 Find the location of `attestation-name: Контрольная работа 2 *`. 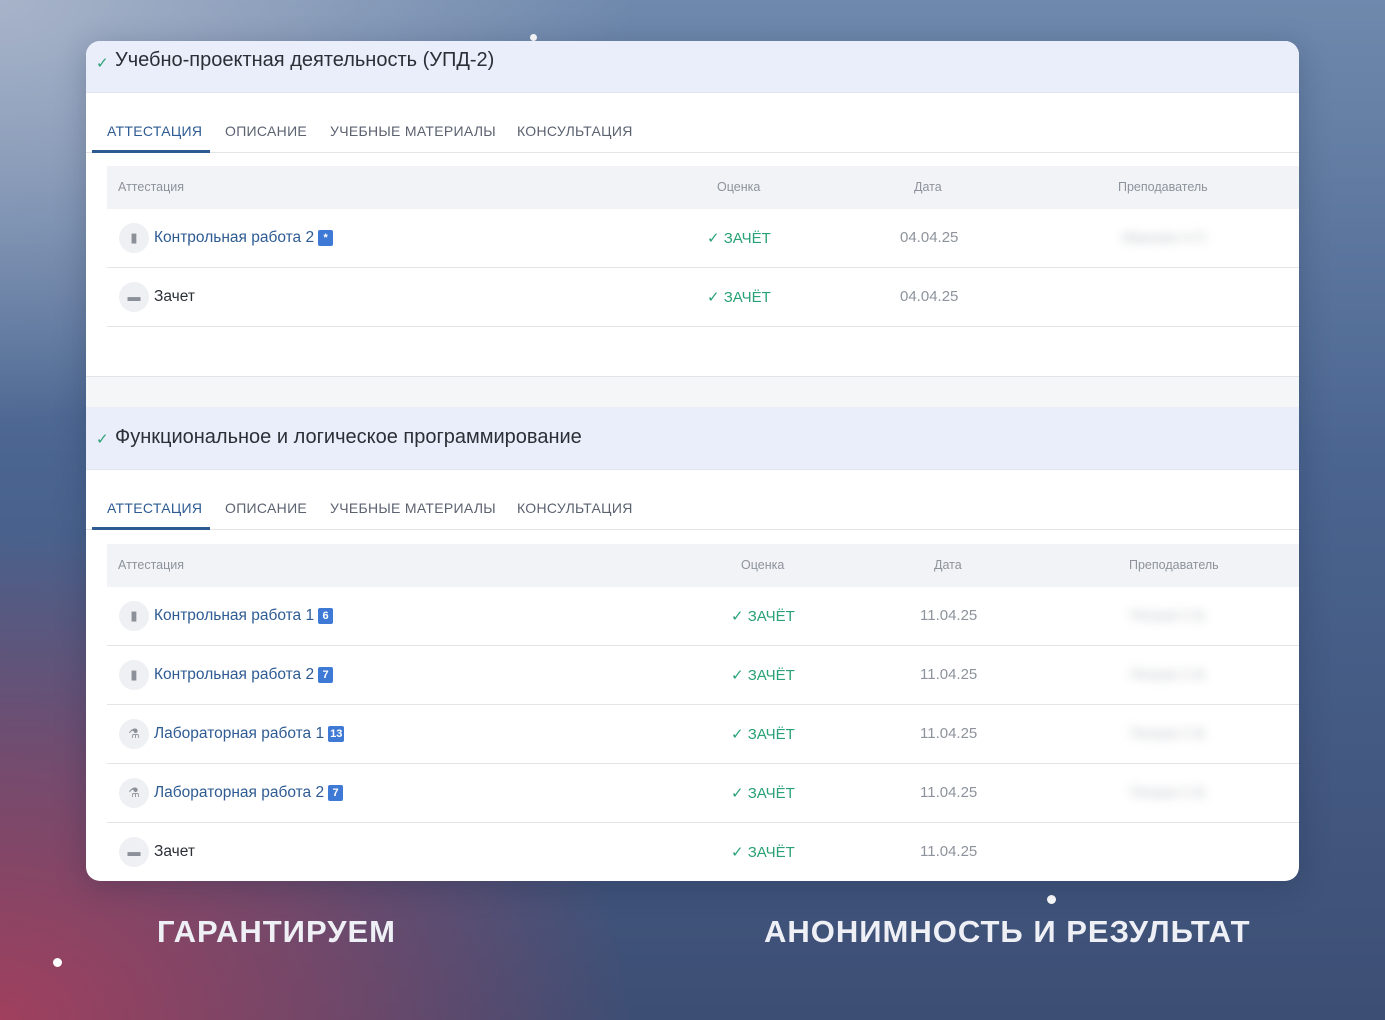

attestation-name: Контрольная работа 2 * is located at coordinates (244, 238).